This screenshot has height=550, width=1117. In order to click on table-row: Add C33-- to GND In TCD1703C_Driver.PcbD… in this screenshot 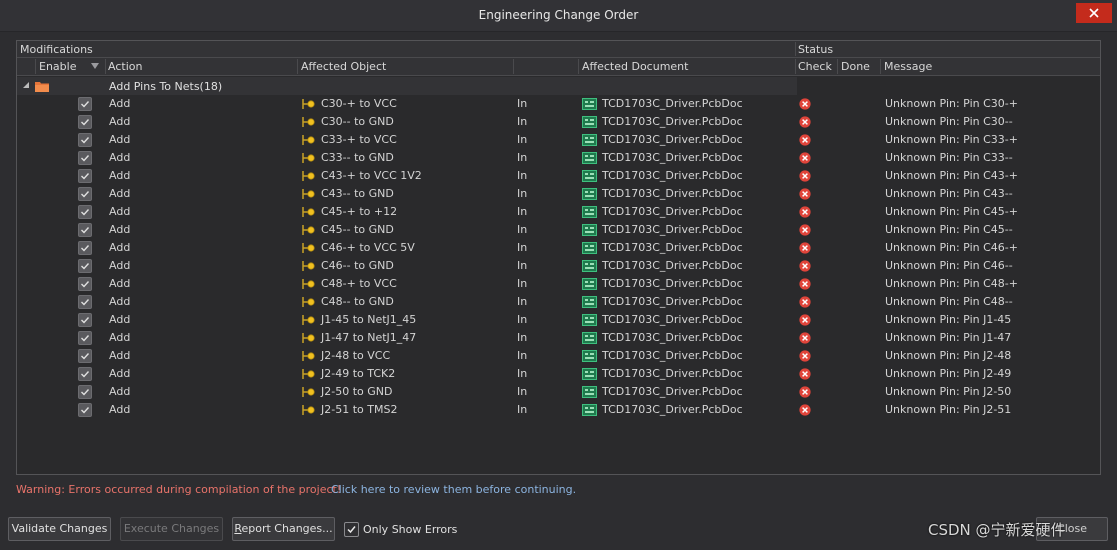, I will do `click(558, 158)`.